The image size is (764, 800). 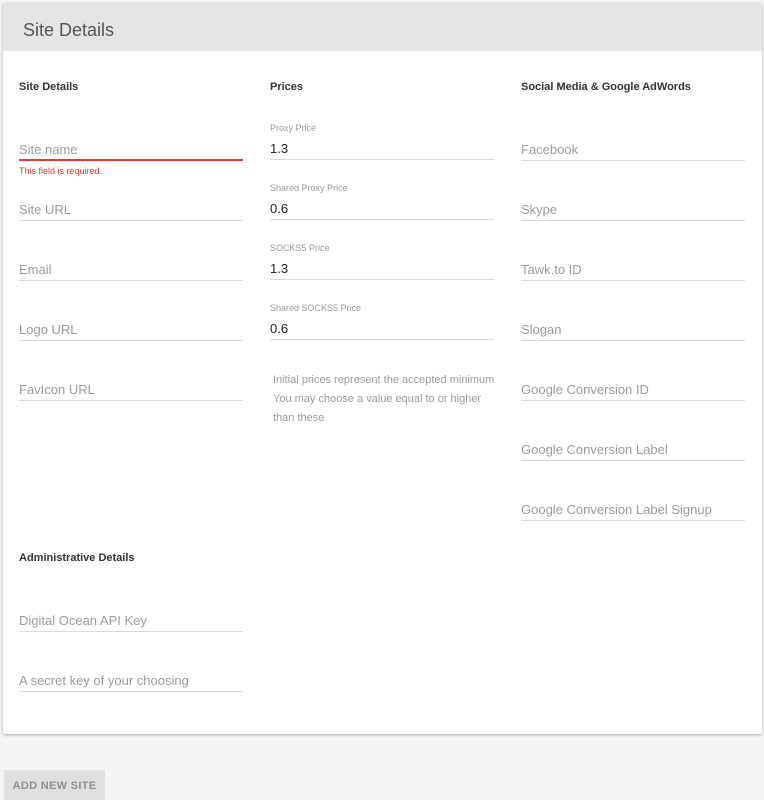 I want to click on email-placeholder: Email, so click(x=35, y=269).